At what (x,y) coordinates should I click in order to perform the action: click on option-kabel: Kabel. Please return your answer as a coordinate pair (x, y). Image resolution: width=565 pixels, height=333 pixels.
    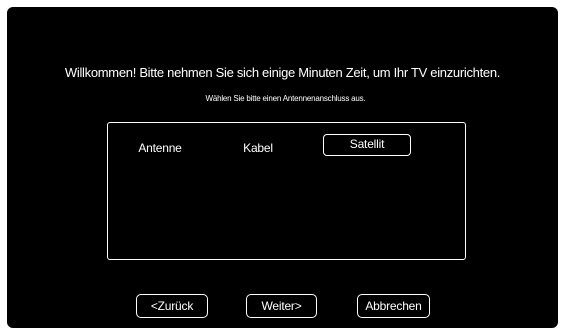
    Looking at the image, I should click on (258, 148).